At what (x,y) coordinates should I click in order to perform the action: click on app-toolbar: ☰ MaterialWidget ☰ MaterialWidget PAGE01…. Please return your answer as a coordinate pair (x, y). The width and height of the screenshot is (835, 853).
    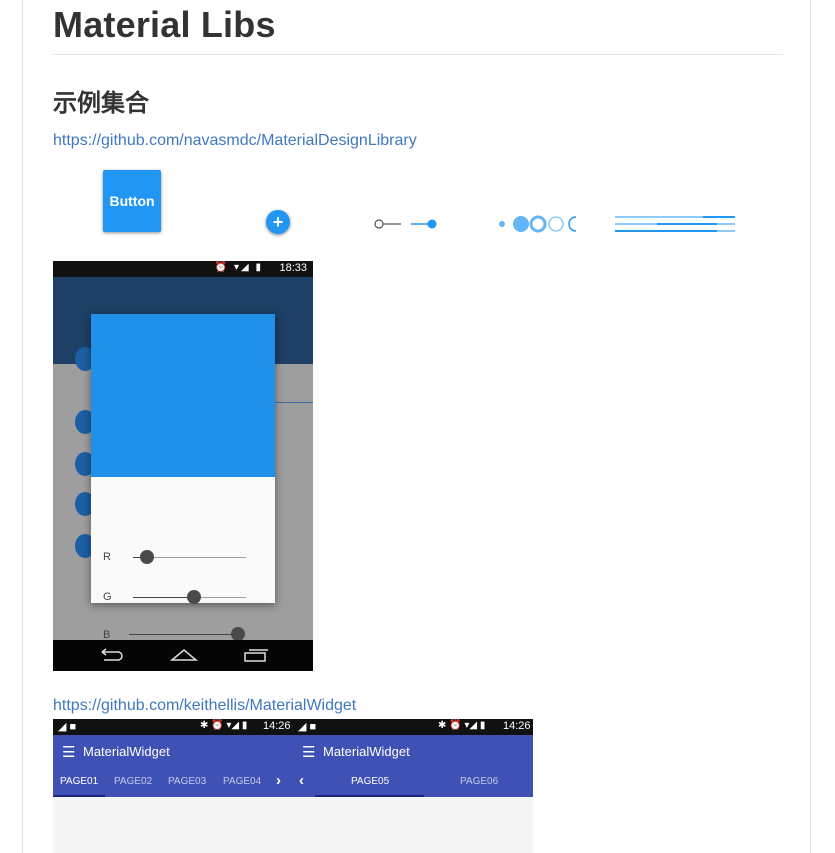
    Looking at the image, I should click on (293, 766).